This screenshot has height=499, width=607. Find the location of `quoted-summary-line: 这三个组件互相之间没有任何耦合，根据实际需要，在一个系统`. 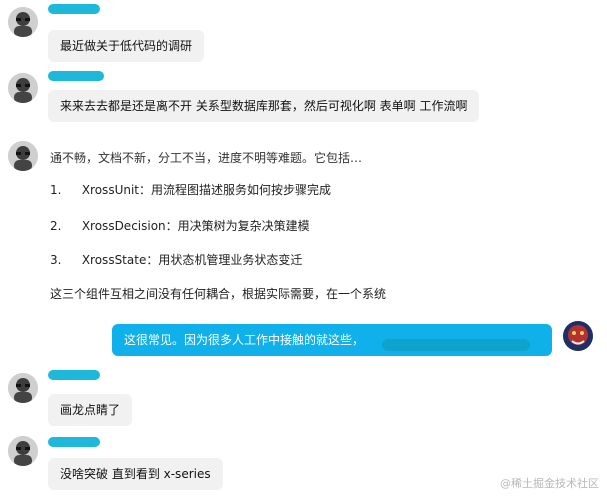

quoted-summary-line: 这三个组件互相之间没有任何耦合，根据实际需要，在一个系统 is located at coordinates (218, 294).